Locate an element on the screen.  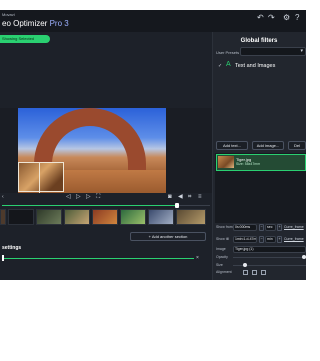
timeline-progress is located at coordinates (89, 205).